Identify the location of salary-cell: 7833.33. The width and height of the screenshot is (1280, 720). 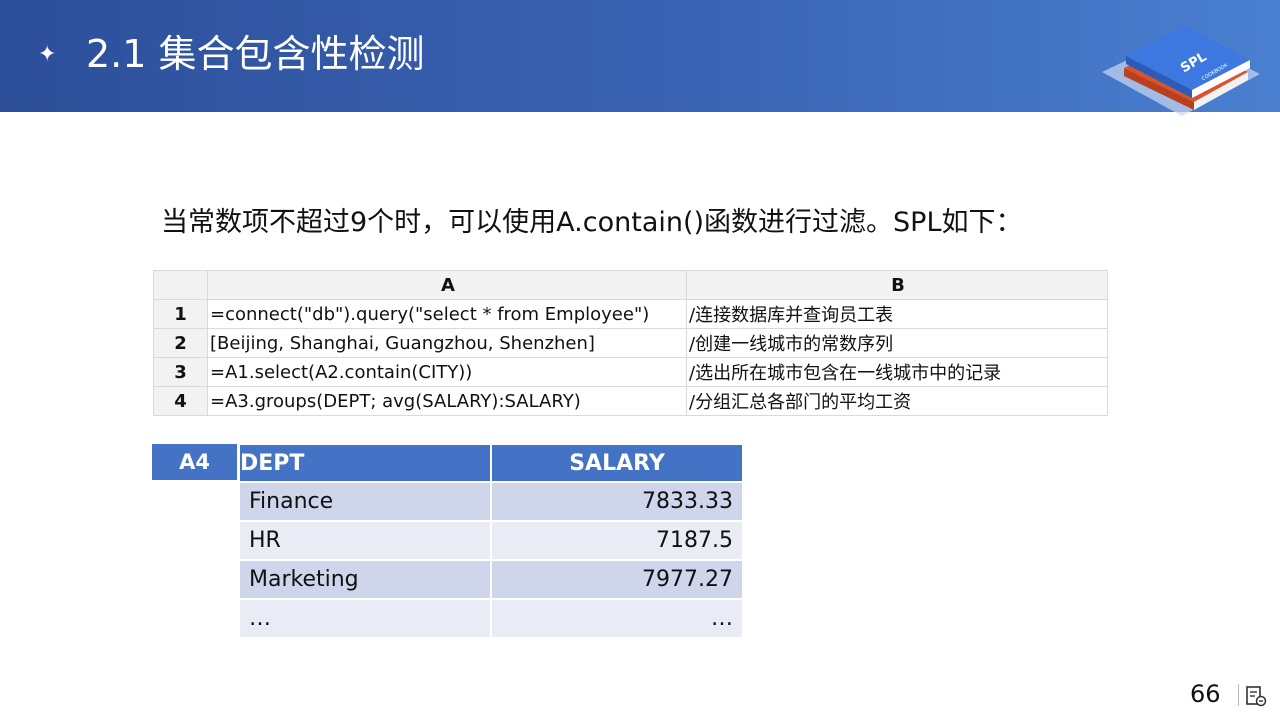
(617, 501).